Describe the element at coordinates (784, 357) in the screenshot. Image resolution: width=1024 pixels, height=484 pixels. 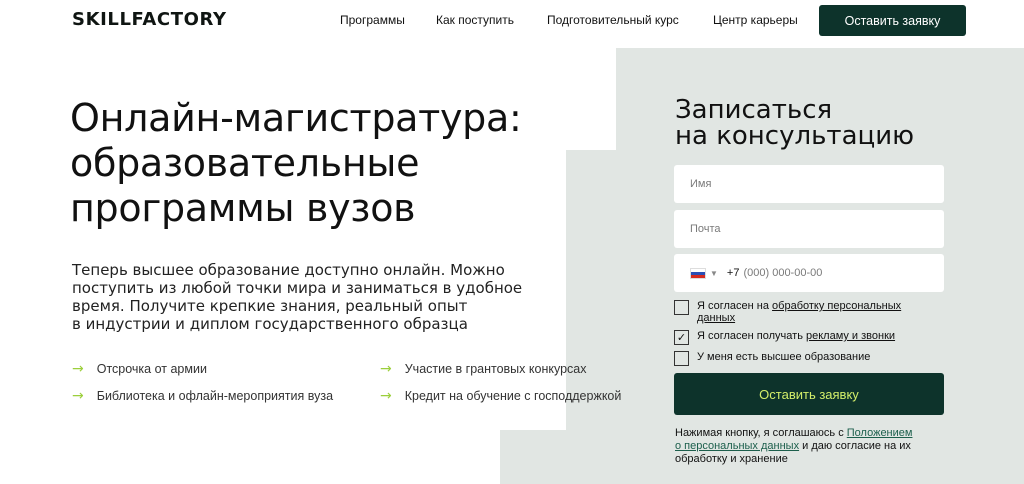
I see `higher-education-label: У меня есть высшее образование` at that location.